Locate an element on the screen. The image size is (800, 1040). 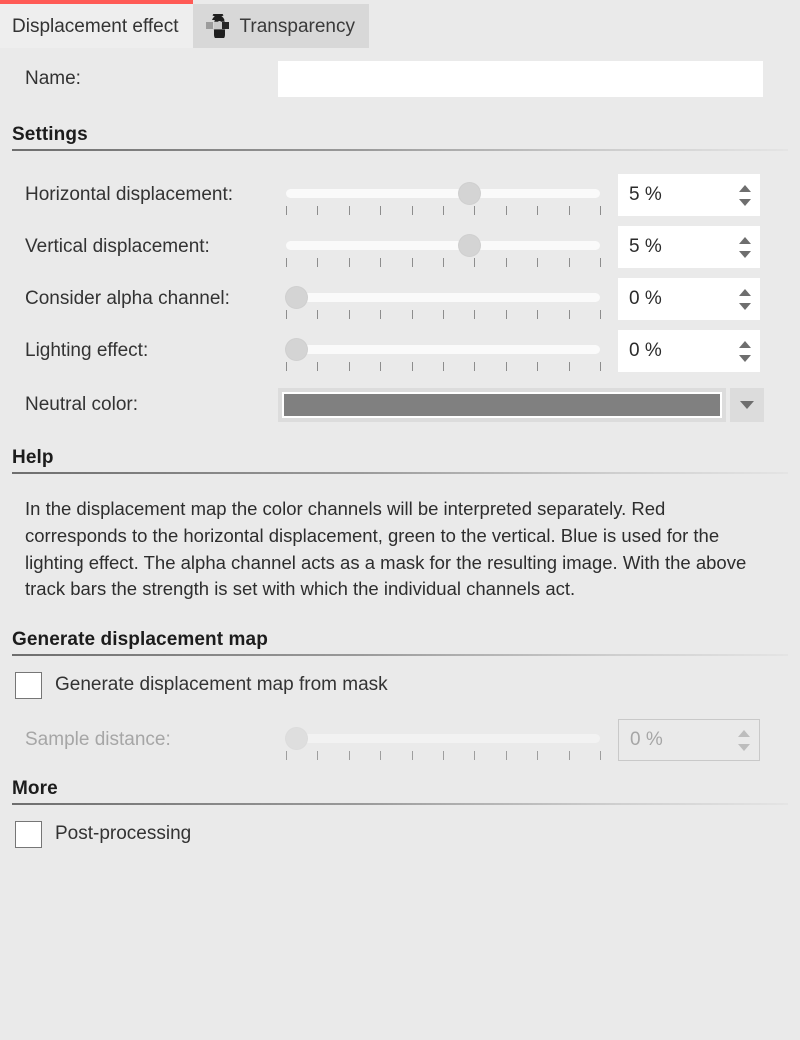
vertical-displacement-slider-track is located at coordinates (443, 245).